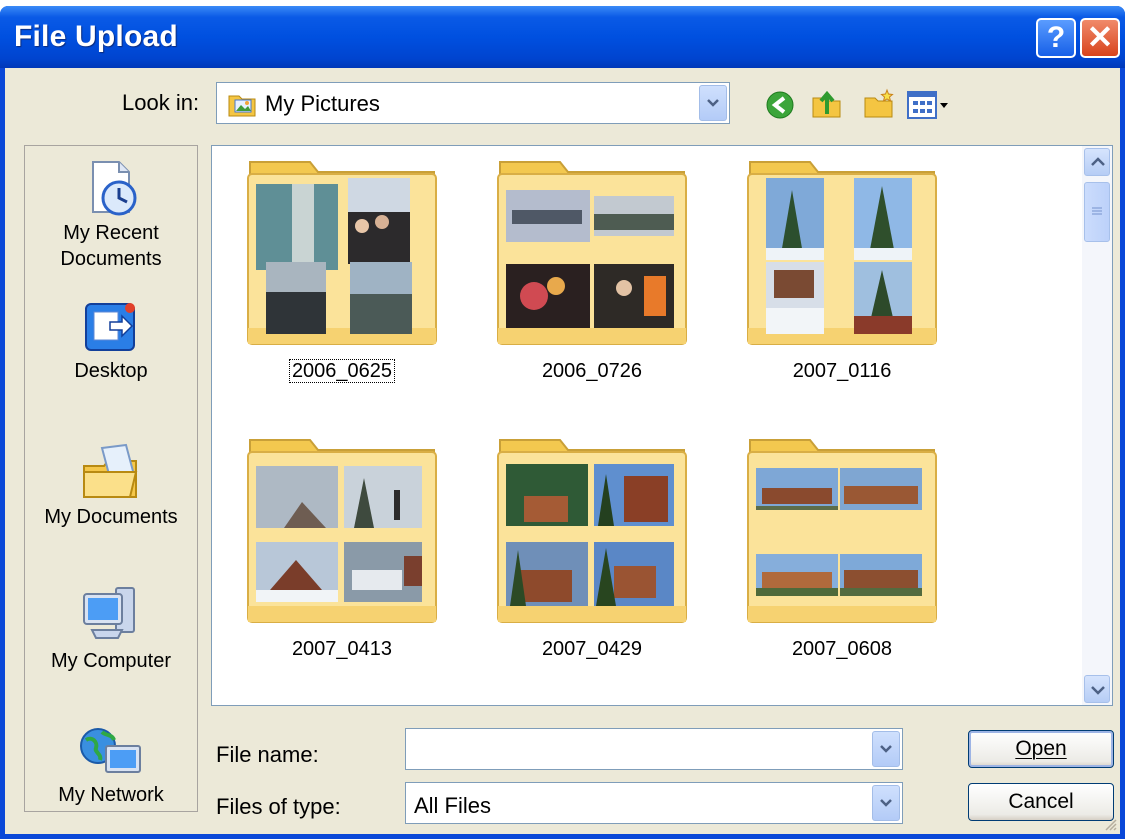 This screenshot has height=839, width=1125. I want to click on grip-icon, so click(1097, 211).